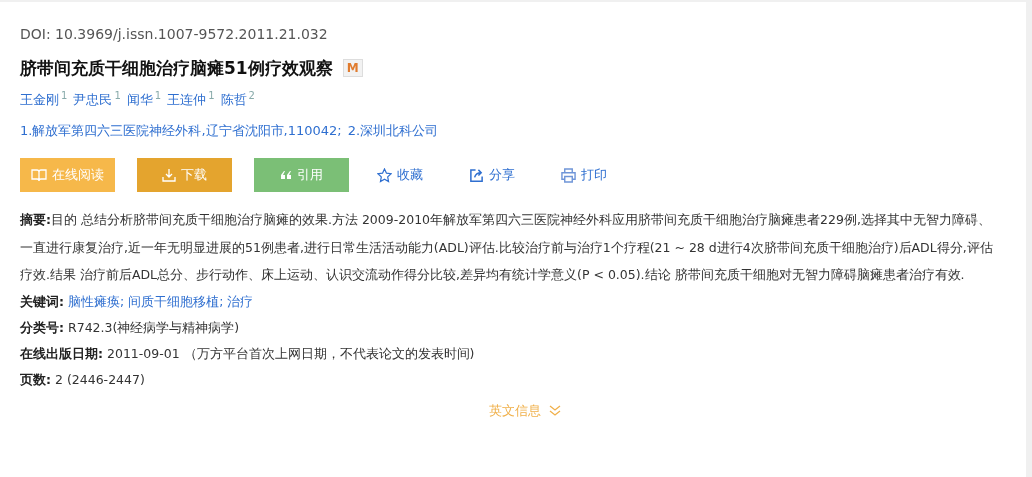 This screenshot has width=1032, height=477. Describe the element at coordinates (507, 248) in the screenshot. I see `abstract-text: 摘要:目的 总结分析脐带间充质干细胞治疗脑瘫的效果.方法 2009-2010年解放军第四六三医院神经外科应用脐带间充质干细胞治疗脑瘫患者229例,选择其中无智力障碍、一直进行康复治疗,近一年无明显进展的51例患者,进行日常生活活动能力(ADL)评估.比较治疗前与治疗1个疗程(21 ~ 28 d进行4次脐带间充质干细胞治疗)后ADL得分,评估疗效.结果 治疗前后ADL总分、步行动作、床上运动、认识交流动作得分比较,差异均有统计学意义(P < 0.05).结论 脐带间充质干细胞对无智力障碍脑瘫患者治疗有效.` at that location.